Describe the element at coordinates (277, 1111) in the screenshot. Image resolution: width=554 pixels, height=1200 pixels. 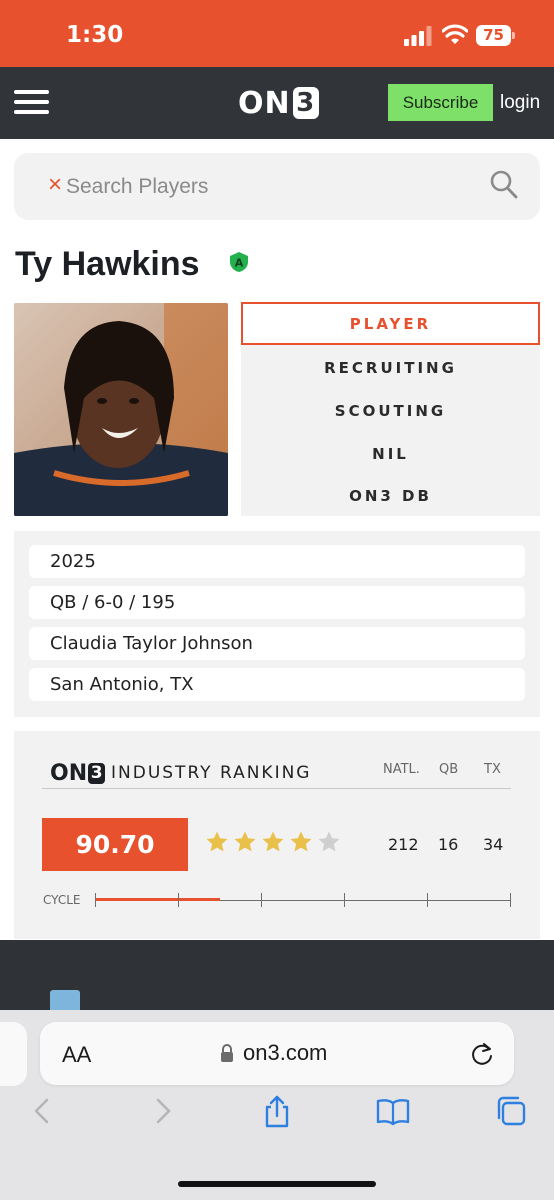
I see `share-icon` at that location.